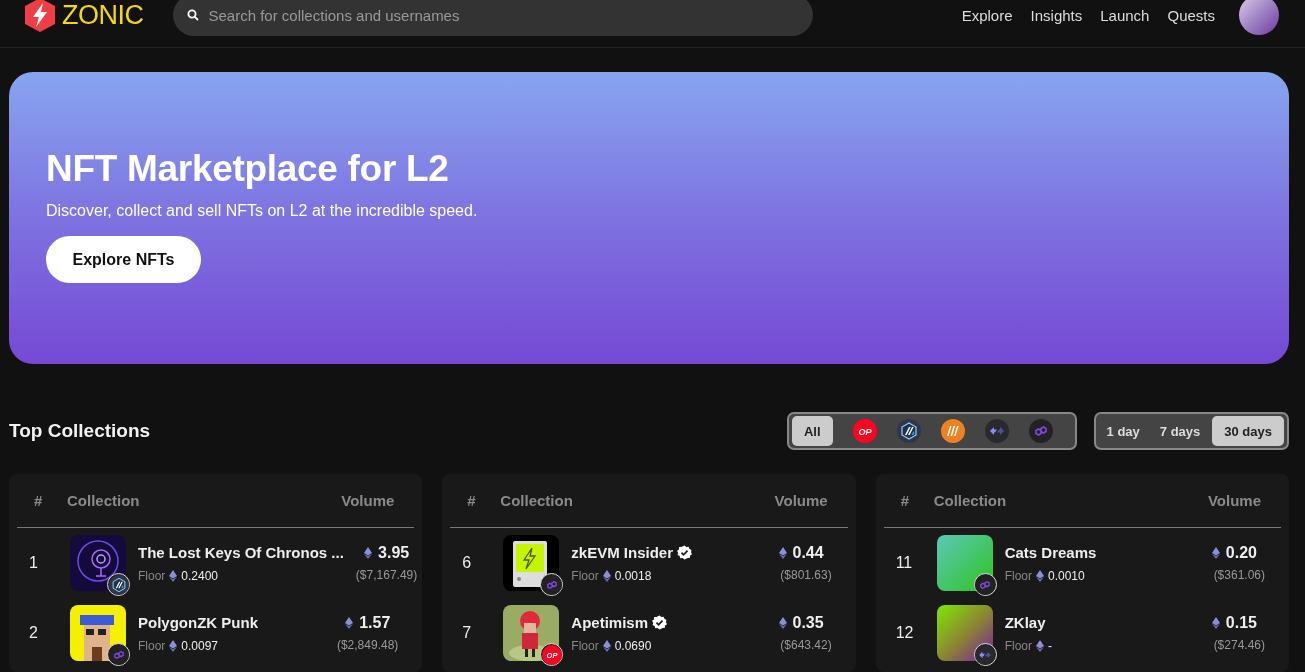 Image resolution: width=1305 pixels, height=672 pixels. What do you see at coordinates (1259, 17) in the screenshot?
I see `avatar` at bounding box center [1259, 17].